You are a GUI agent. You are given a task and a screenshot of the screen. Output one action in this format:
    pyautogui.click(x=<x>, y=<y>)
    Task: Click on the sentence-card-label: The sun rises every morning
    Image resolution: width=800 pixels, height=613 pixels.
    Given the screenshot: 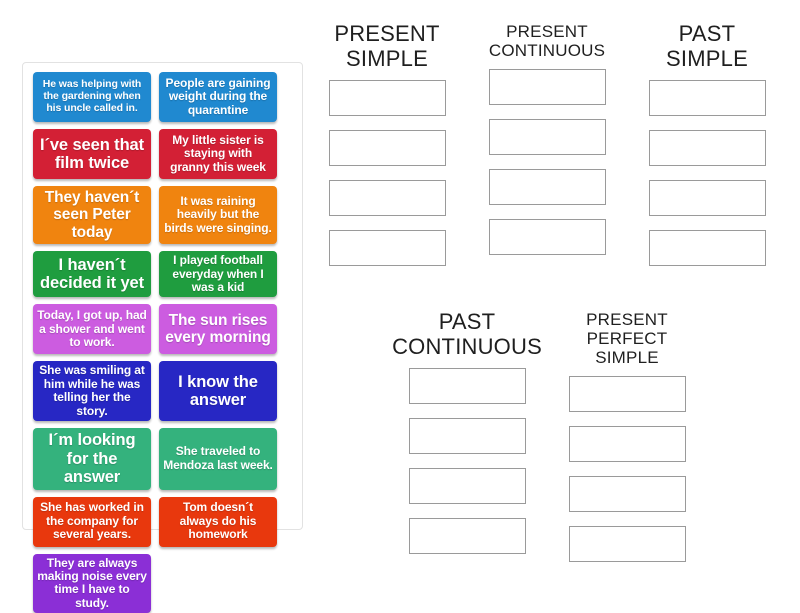 What is the action you would take?
    pyautogui.click(x=218, y=329)
    